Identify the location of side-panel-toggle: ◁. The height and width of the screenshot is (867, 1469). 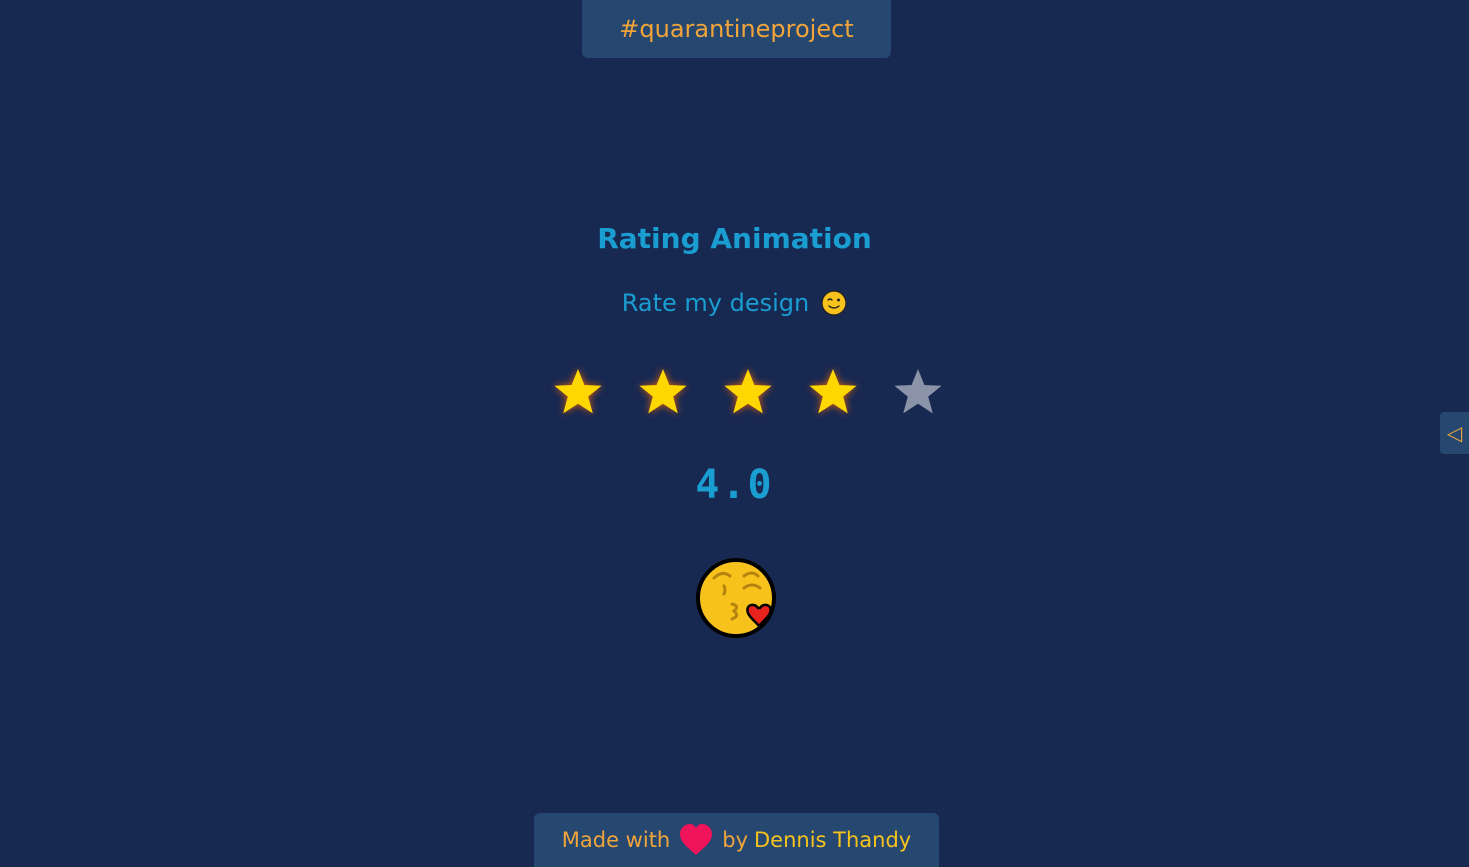
(1454, 433).